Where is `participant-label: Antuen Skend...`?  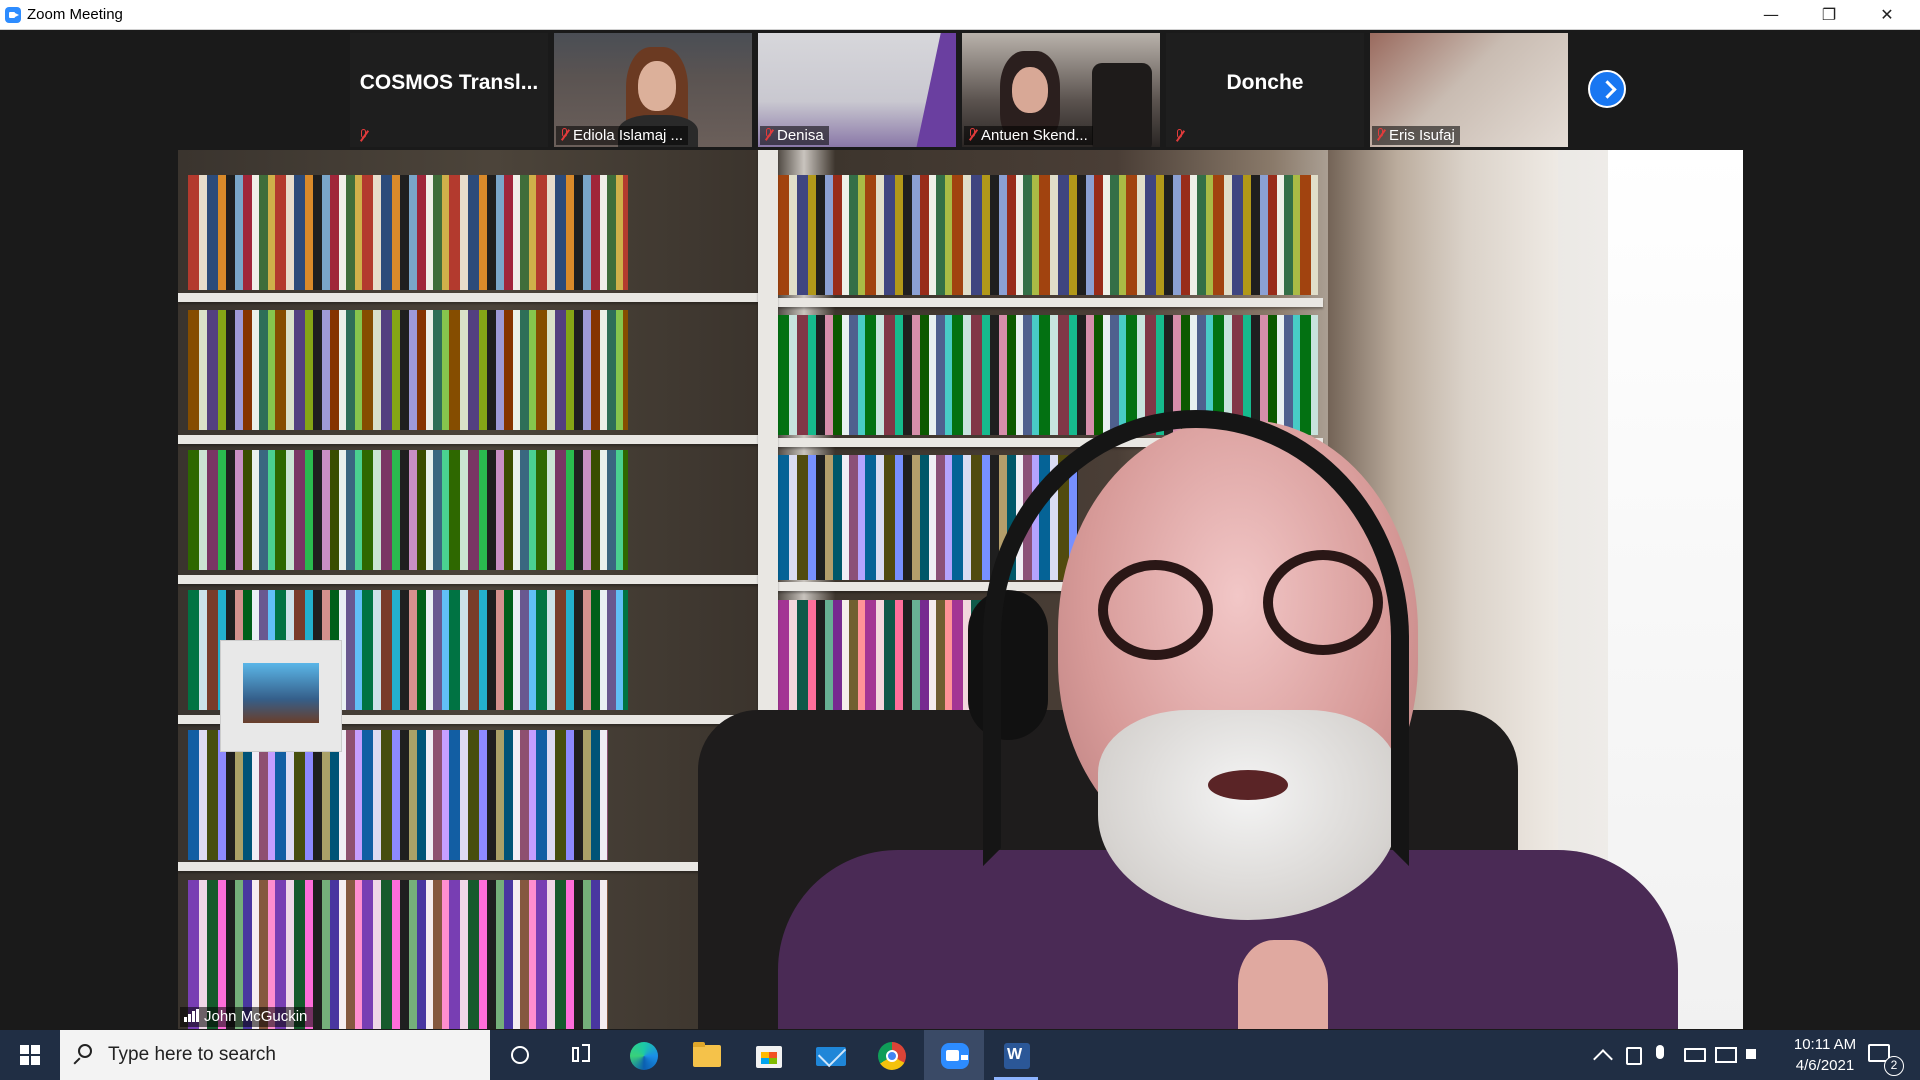
participant-label: Antuen Skend... is located at coordinates (1028, 135).